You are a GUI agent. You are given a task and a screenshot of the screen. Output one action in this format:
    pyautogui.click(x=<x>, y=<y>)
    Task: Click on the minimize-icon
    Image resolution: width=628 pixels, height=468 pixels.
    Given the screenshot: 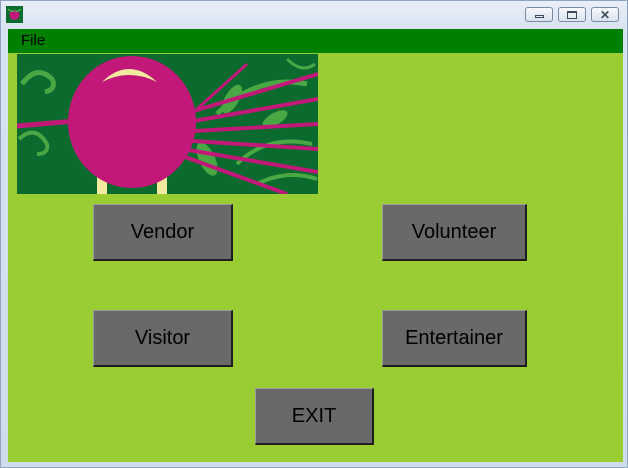 What is the action you would take?
    pyautogui.click(x=539, y=16)
    